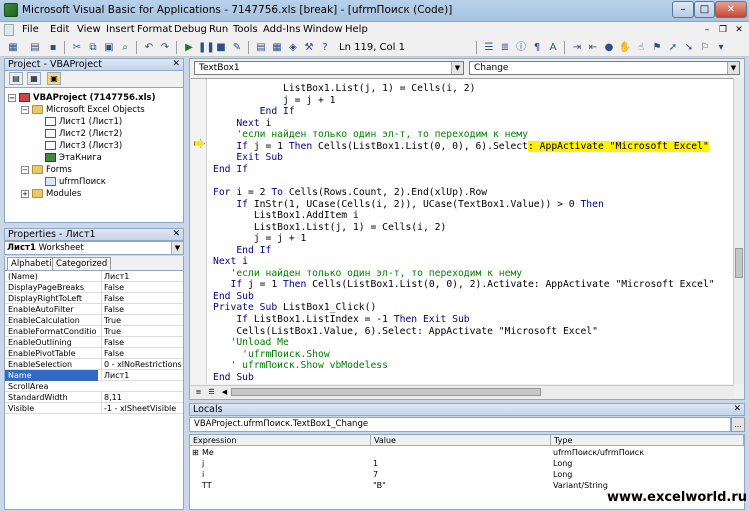 This screenshot has height=512, width=749. I want to click on list-properties-icon: ☰, so click(489, 47).